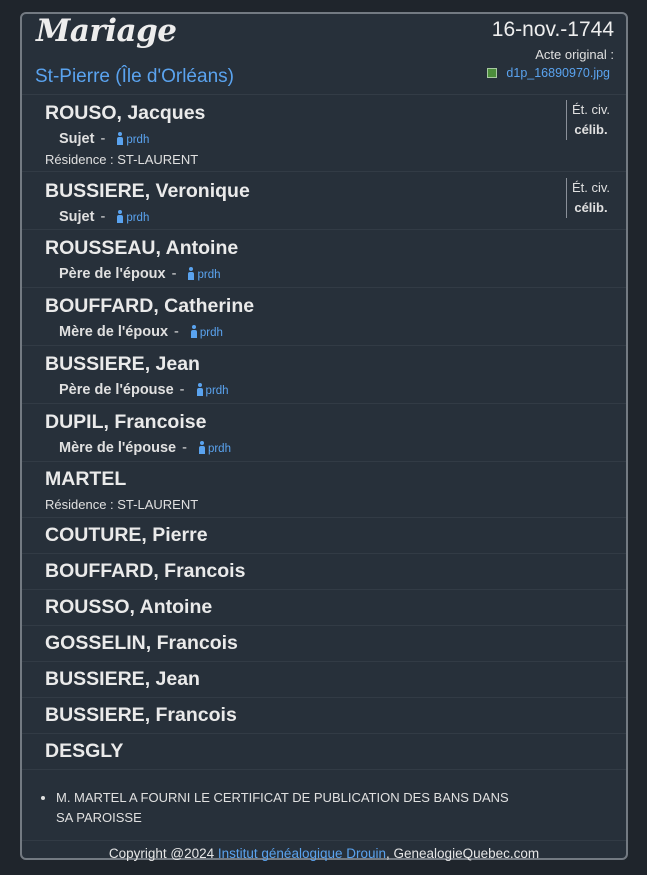  Describe the element at coordinates (324, 259) in the screenshot. I see `person-row: ROUSSEAU, Antoine Père de l'époux - prdh` at that location.